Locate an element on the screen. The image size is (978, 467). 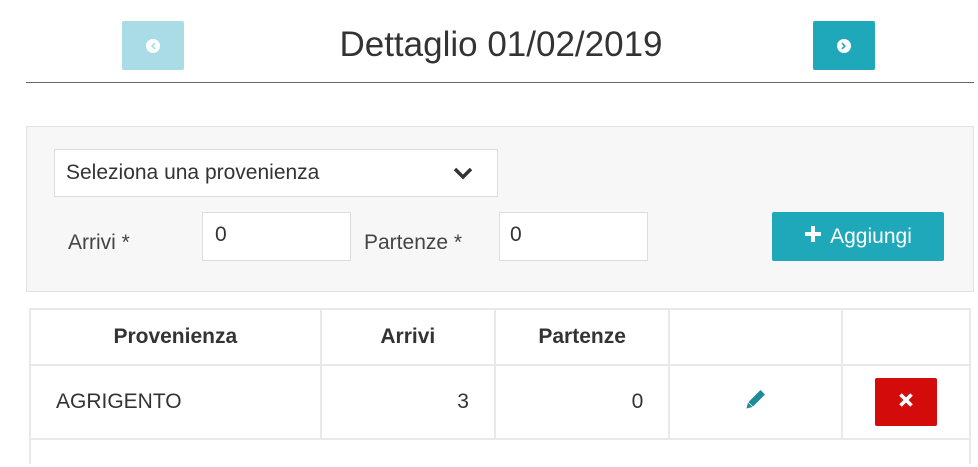
close-icon is located at coordinates (906, 402).